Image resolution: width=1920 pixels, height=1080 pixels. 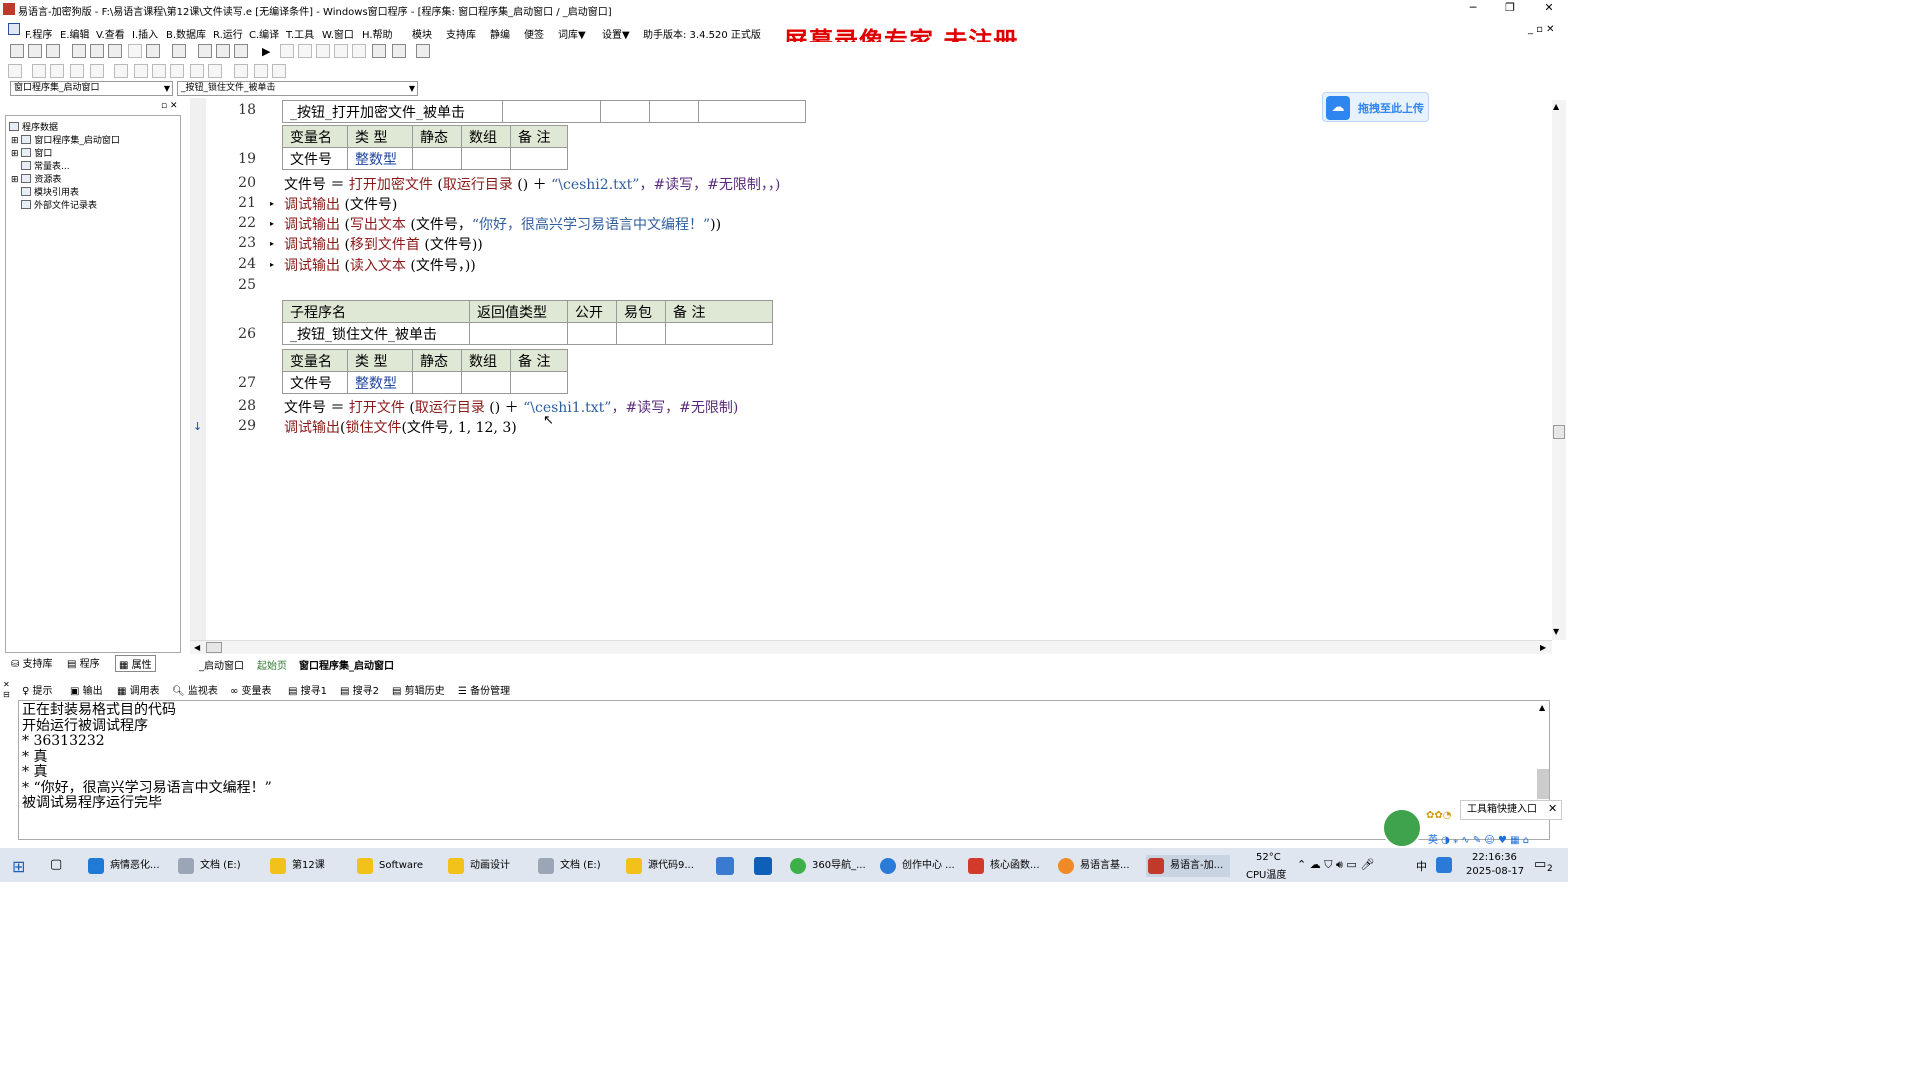 What do you see at coordinates (486, 866) in the screenshot?
I see `taskbar-item: 动画设计` at bounding box center [486, 866].